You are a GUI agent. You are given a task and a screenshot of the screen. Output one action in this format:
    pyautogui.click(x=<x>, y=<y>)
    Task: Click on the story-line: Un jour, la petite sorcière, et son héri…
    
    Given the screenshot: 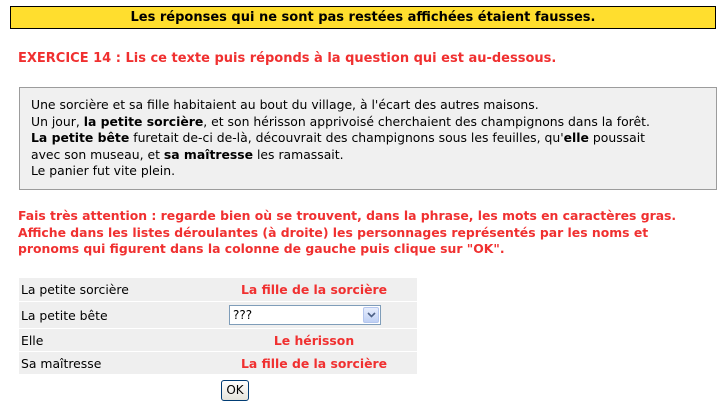 What is the action you would take?
    pyautogui.click(x=340, y=121)
    